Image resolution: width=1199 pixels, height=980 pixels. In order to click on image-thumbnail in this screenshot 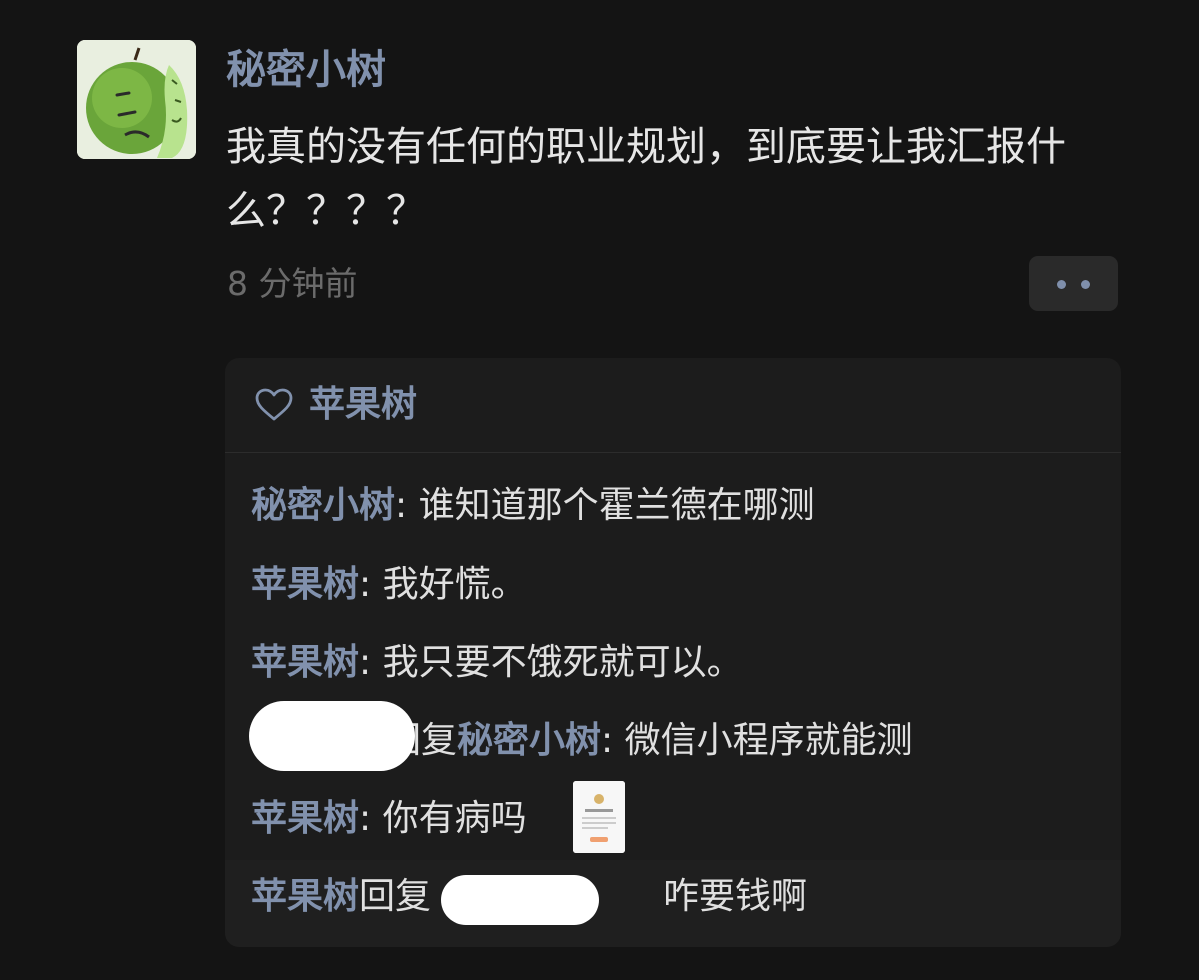, I will do `click(599, 817)`.